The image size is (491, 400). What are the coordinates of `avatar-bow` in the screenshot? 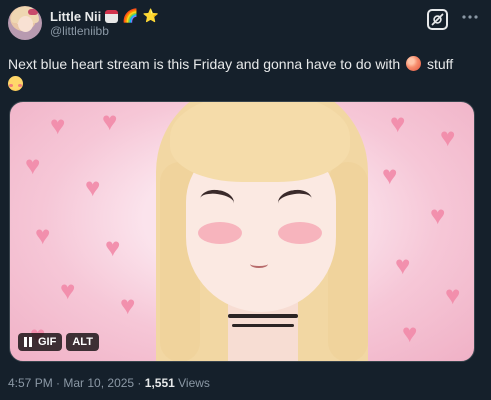 It's located at (33, 12).